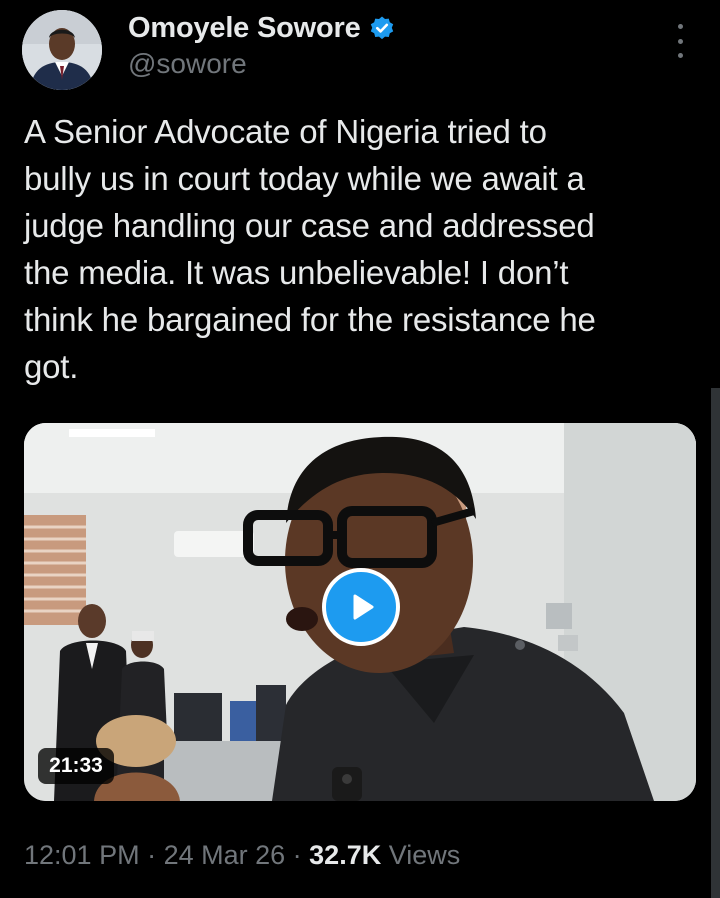 The width and height of the screenshot is (720, 898). Describe the element at coordinates (244, 28) in the screenshot. I see `author-display-name: Omoyele Sowore` at that location.